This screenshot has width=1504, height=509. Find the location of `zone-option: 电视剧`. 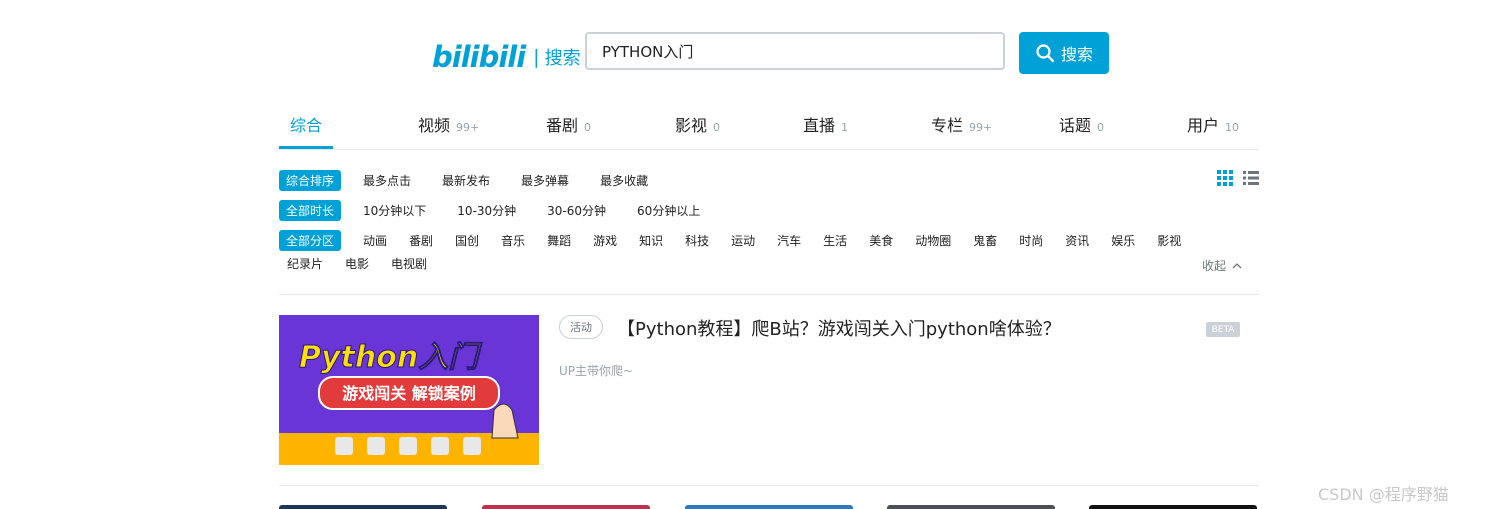

zone-option: 电视剧 is located at coordinates (409, 263).